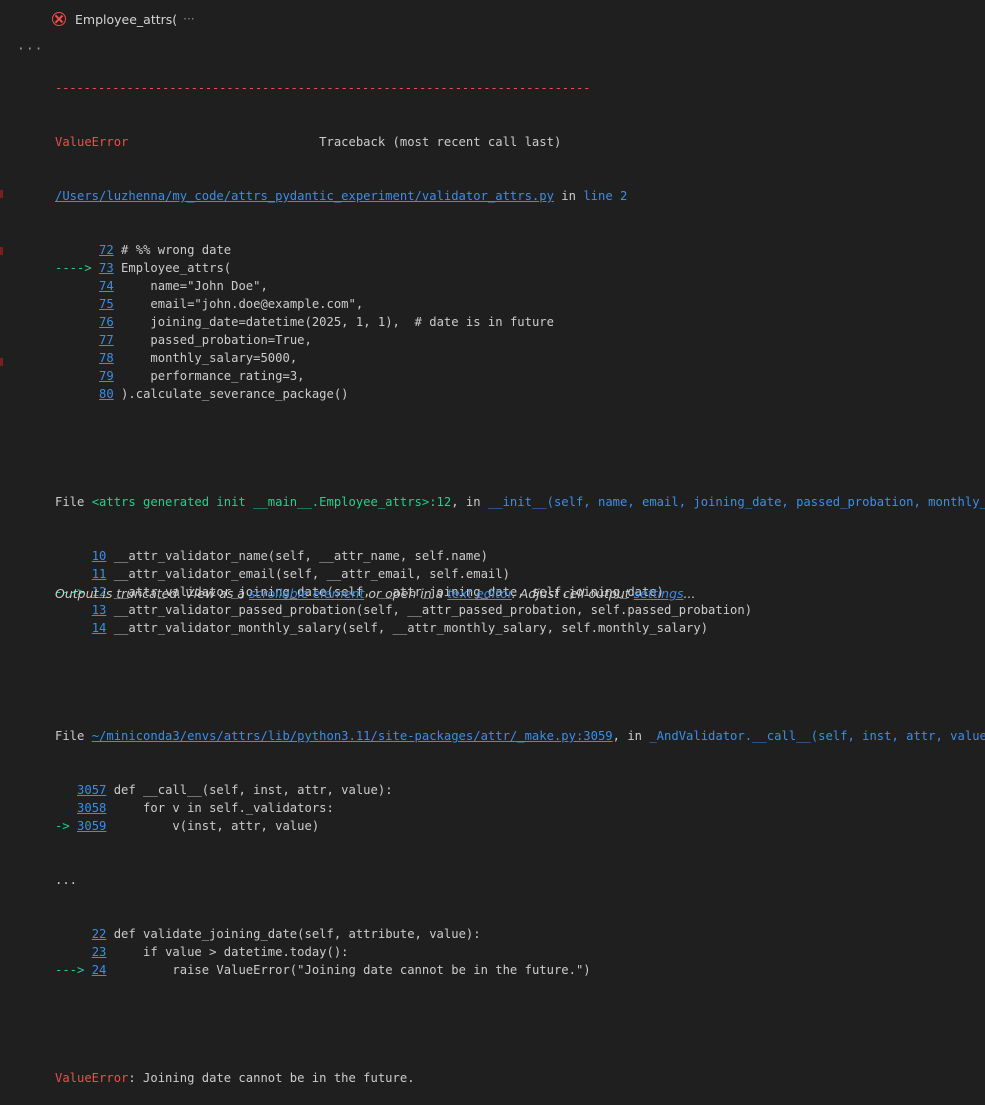 This screenshot has height=1105, width=985. I want to click on code-line: 79 performance_rating=3,, so click(520, 376).